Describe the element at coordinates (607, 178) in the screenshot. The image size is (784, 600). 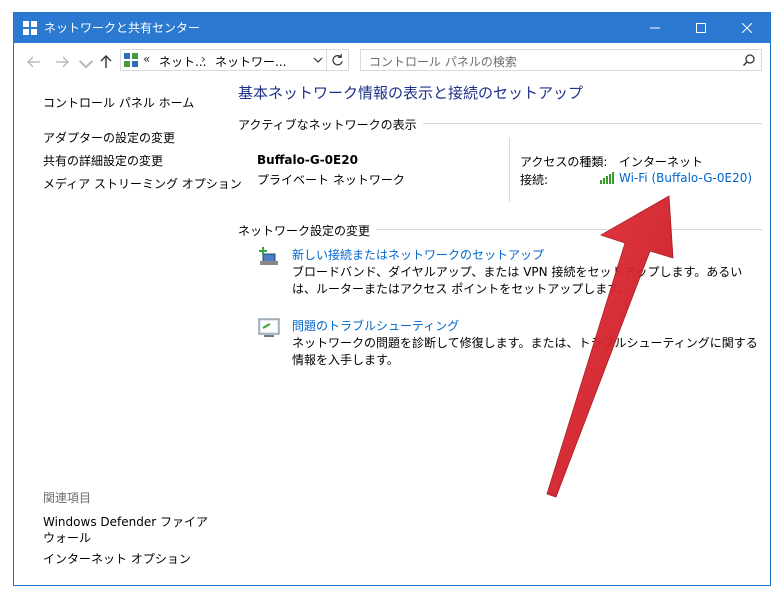
I see `wifi-signal-icon` at that location.